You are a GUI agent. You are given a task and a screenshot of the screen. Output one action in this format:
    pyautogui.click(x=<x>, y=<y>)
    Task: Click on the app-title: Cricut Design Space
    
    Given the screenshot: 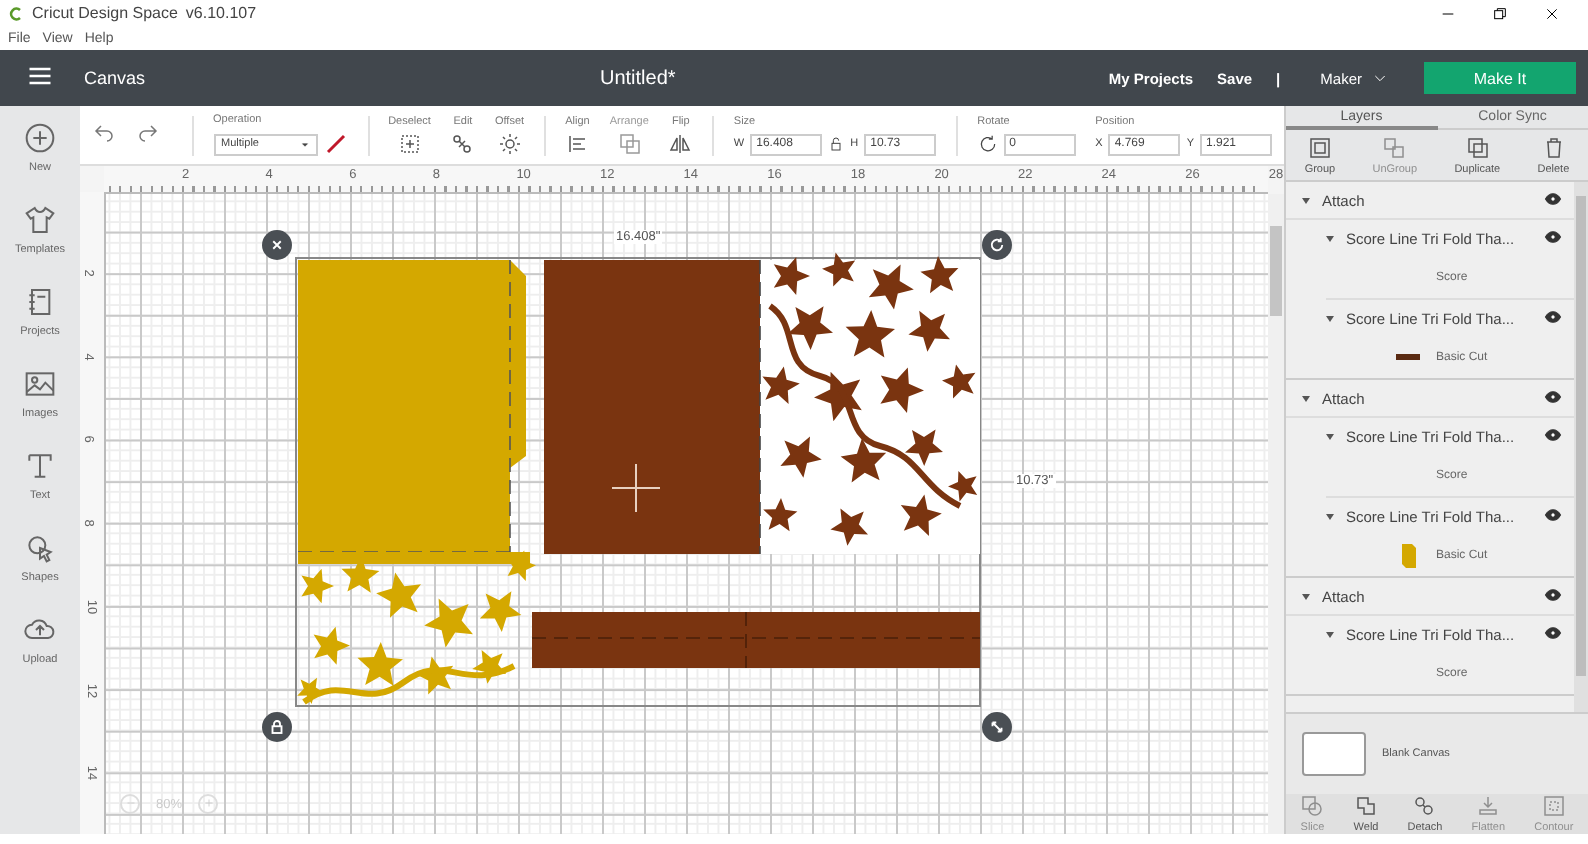 What is the action you would take?
    pyautogui.click(x=105, y=13)
    